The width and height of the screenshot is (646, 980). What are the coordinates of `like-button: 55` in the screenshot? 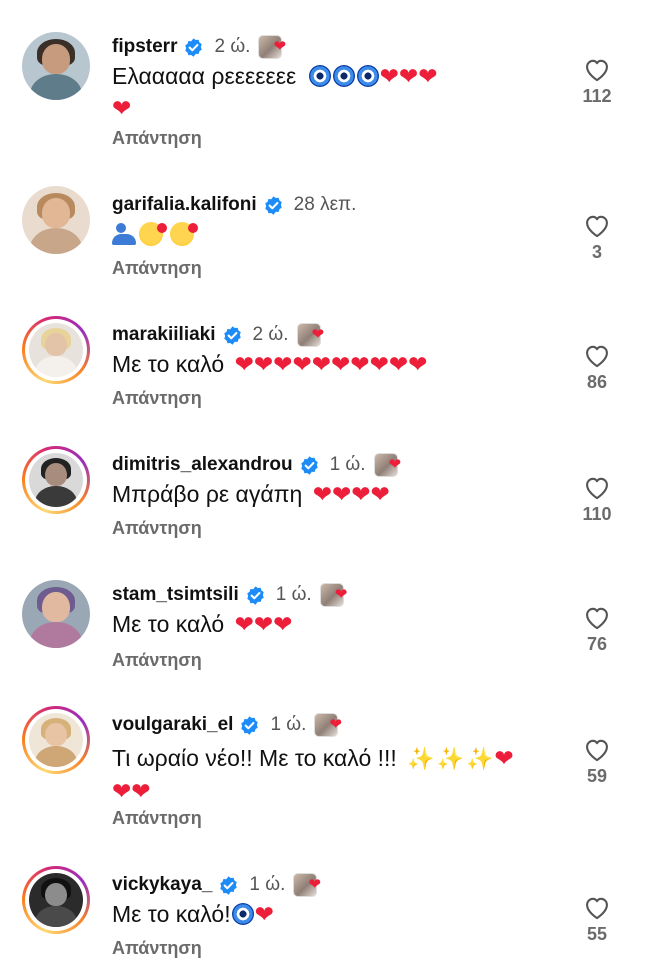 It's located at (597, 919).